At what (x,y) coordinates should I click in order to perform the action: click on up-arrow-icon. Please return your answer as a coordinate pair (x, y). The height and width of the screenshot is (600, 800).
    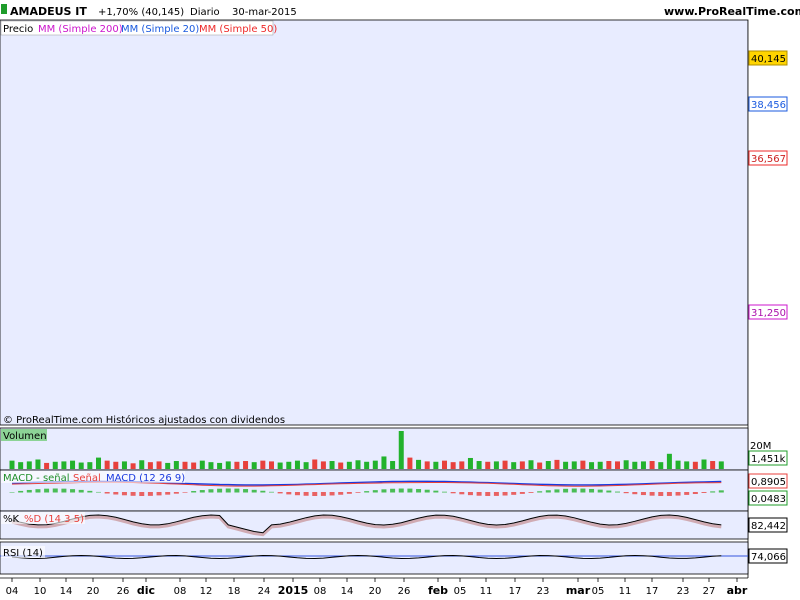
    Looking at the image, I should click on (4, 9).